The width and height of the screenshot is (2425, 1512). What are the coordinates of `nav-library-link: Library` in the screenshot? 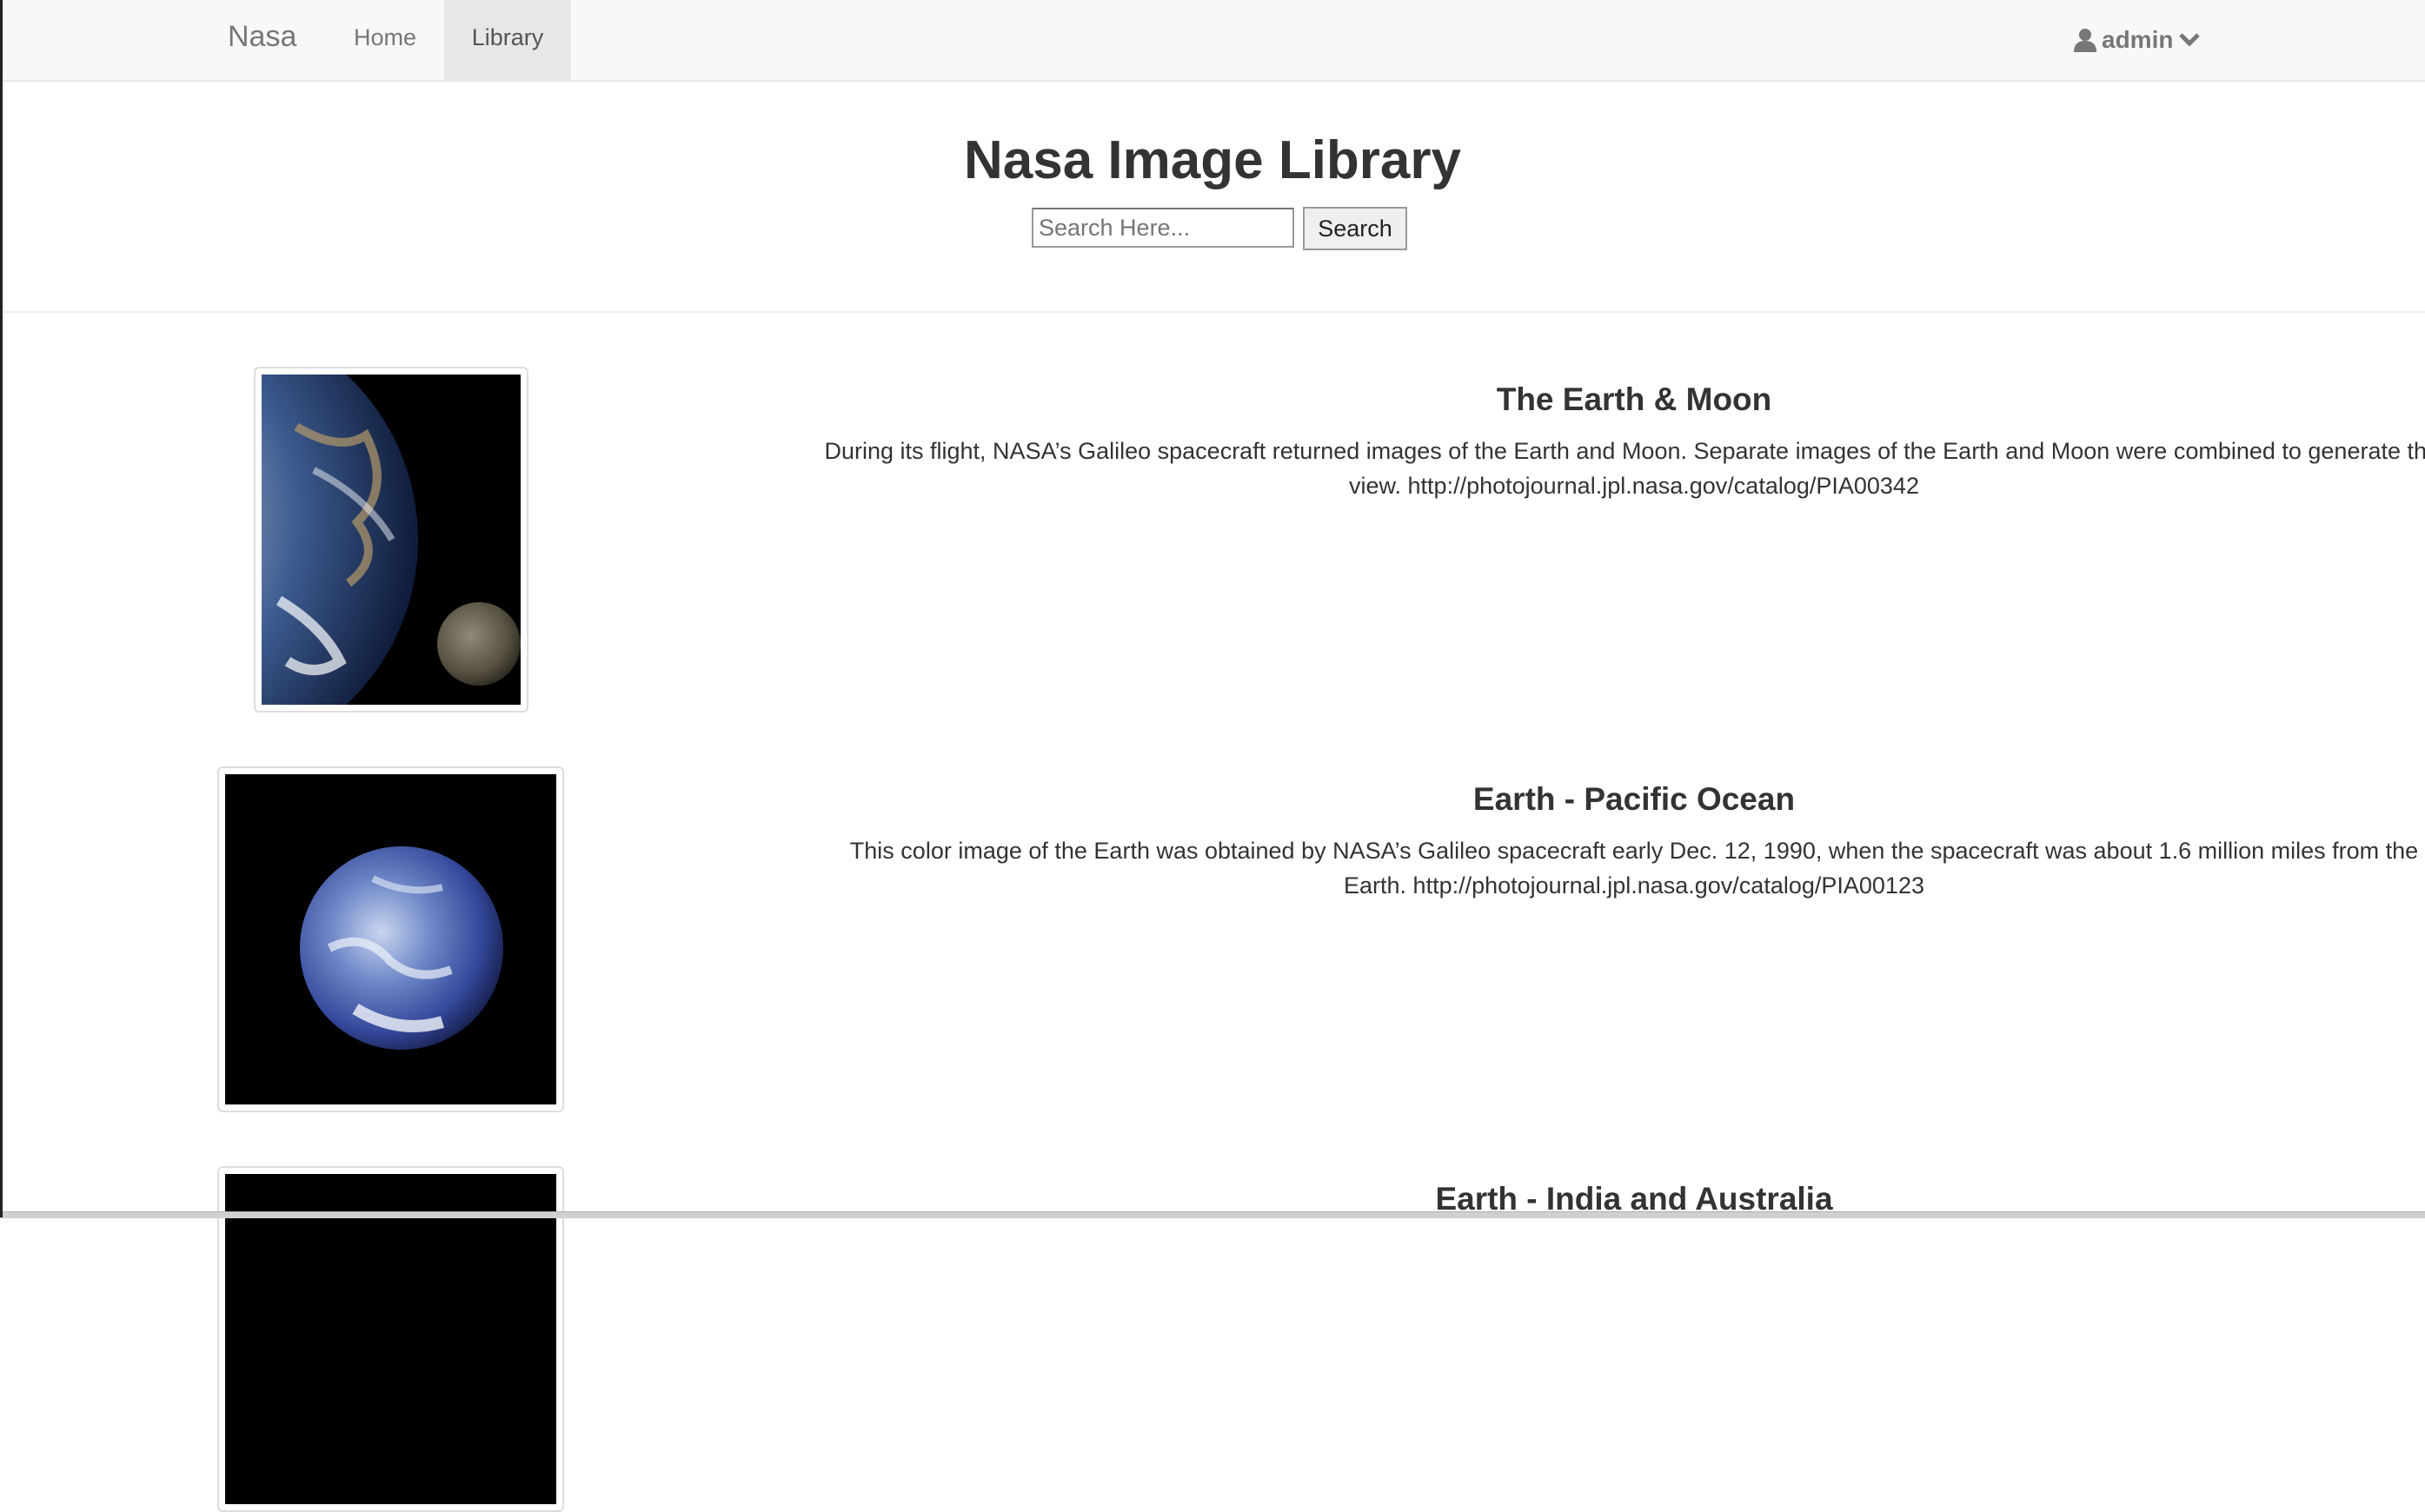 It's located at (507, 40).